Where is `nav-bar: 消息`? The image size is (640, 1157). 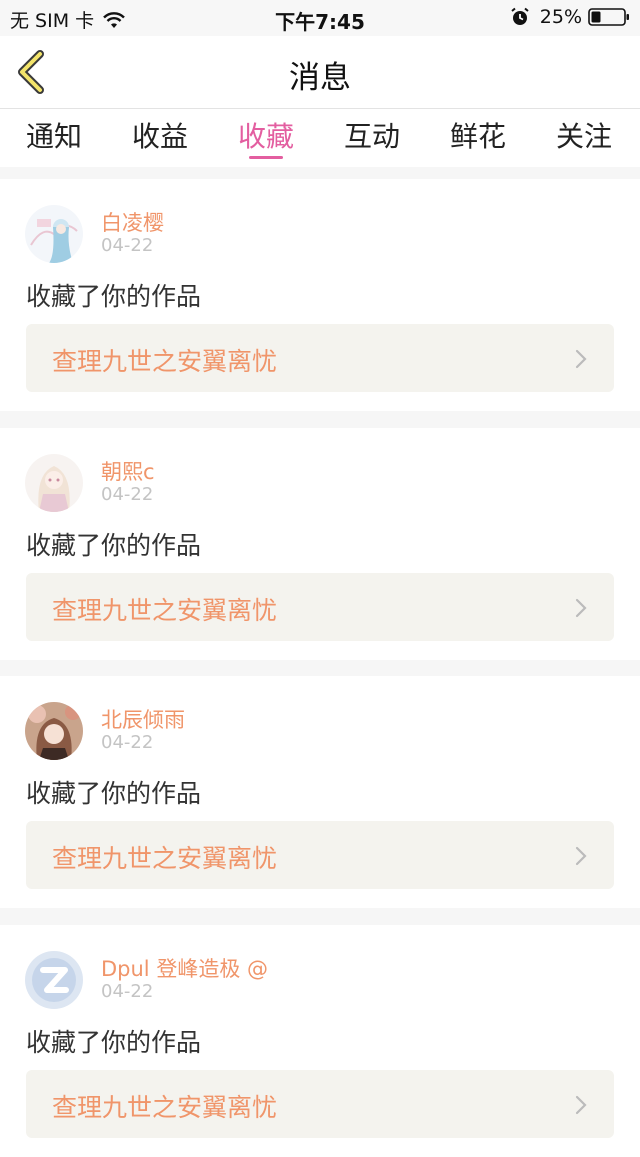
nav-bar: 消息 is located at coordinates (320, 72).